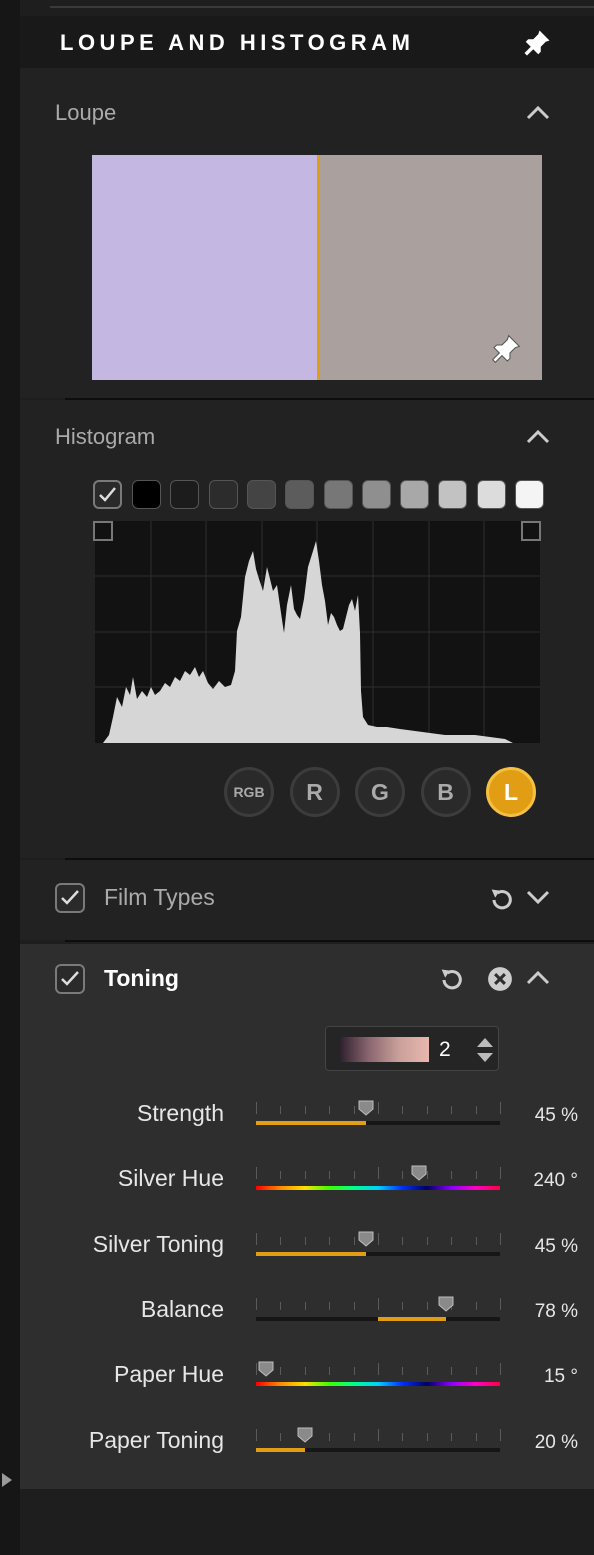  I want to click on slider-value: 15 °, so click(560, 1377).